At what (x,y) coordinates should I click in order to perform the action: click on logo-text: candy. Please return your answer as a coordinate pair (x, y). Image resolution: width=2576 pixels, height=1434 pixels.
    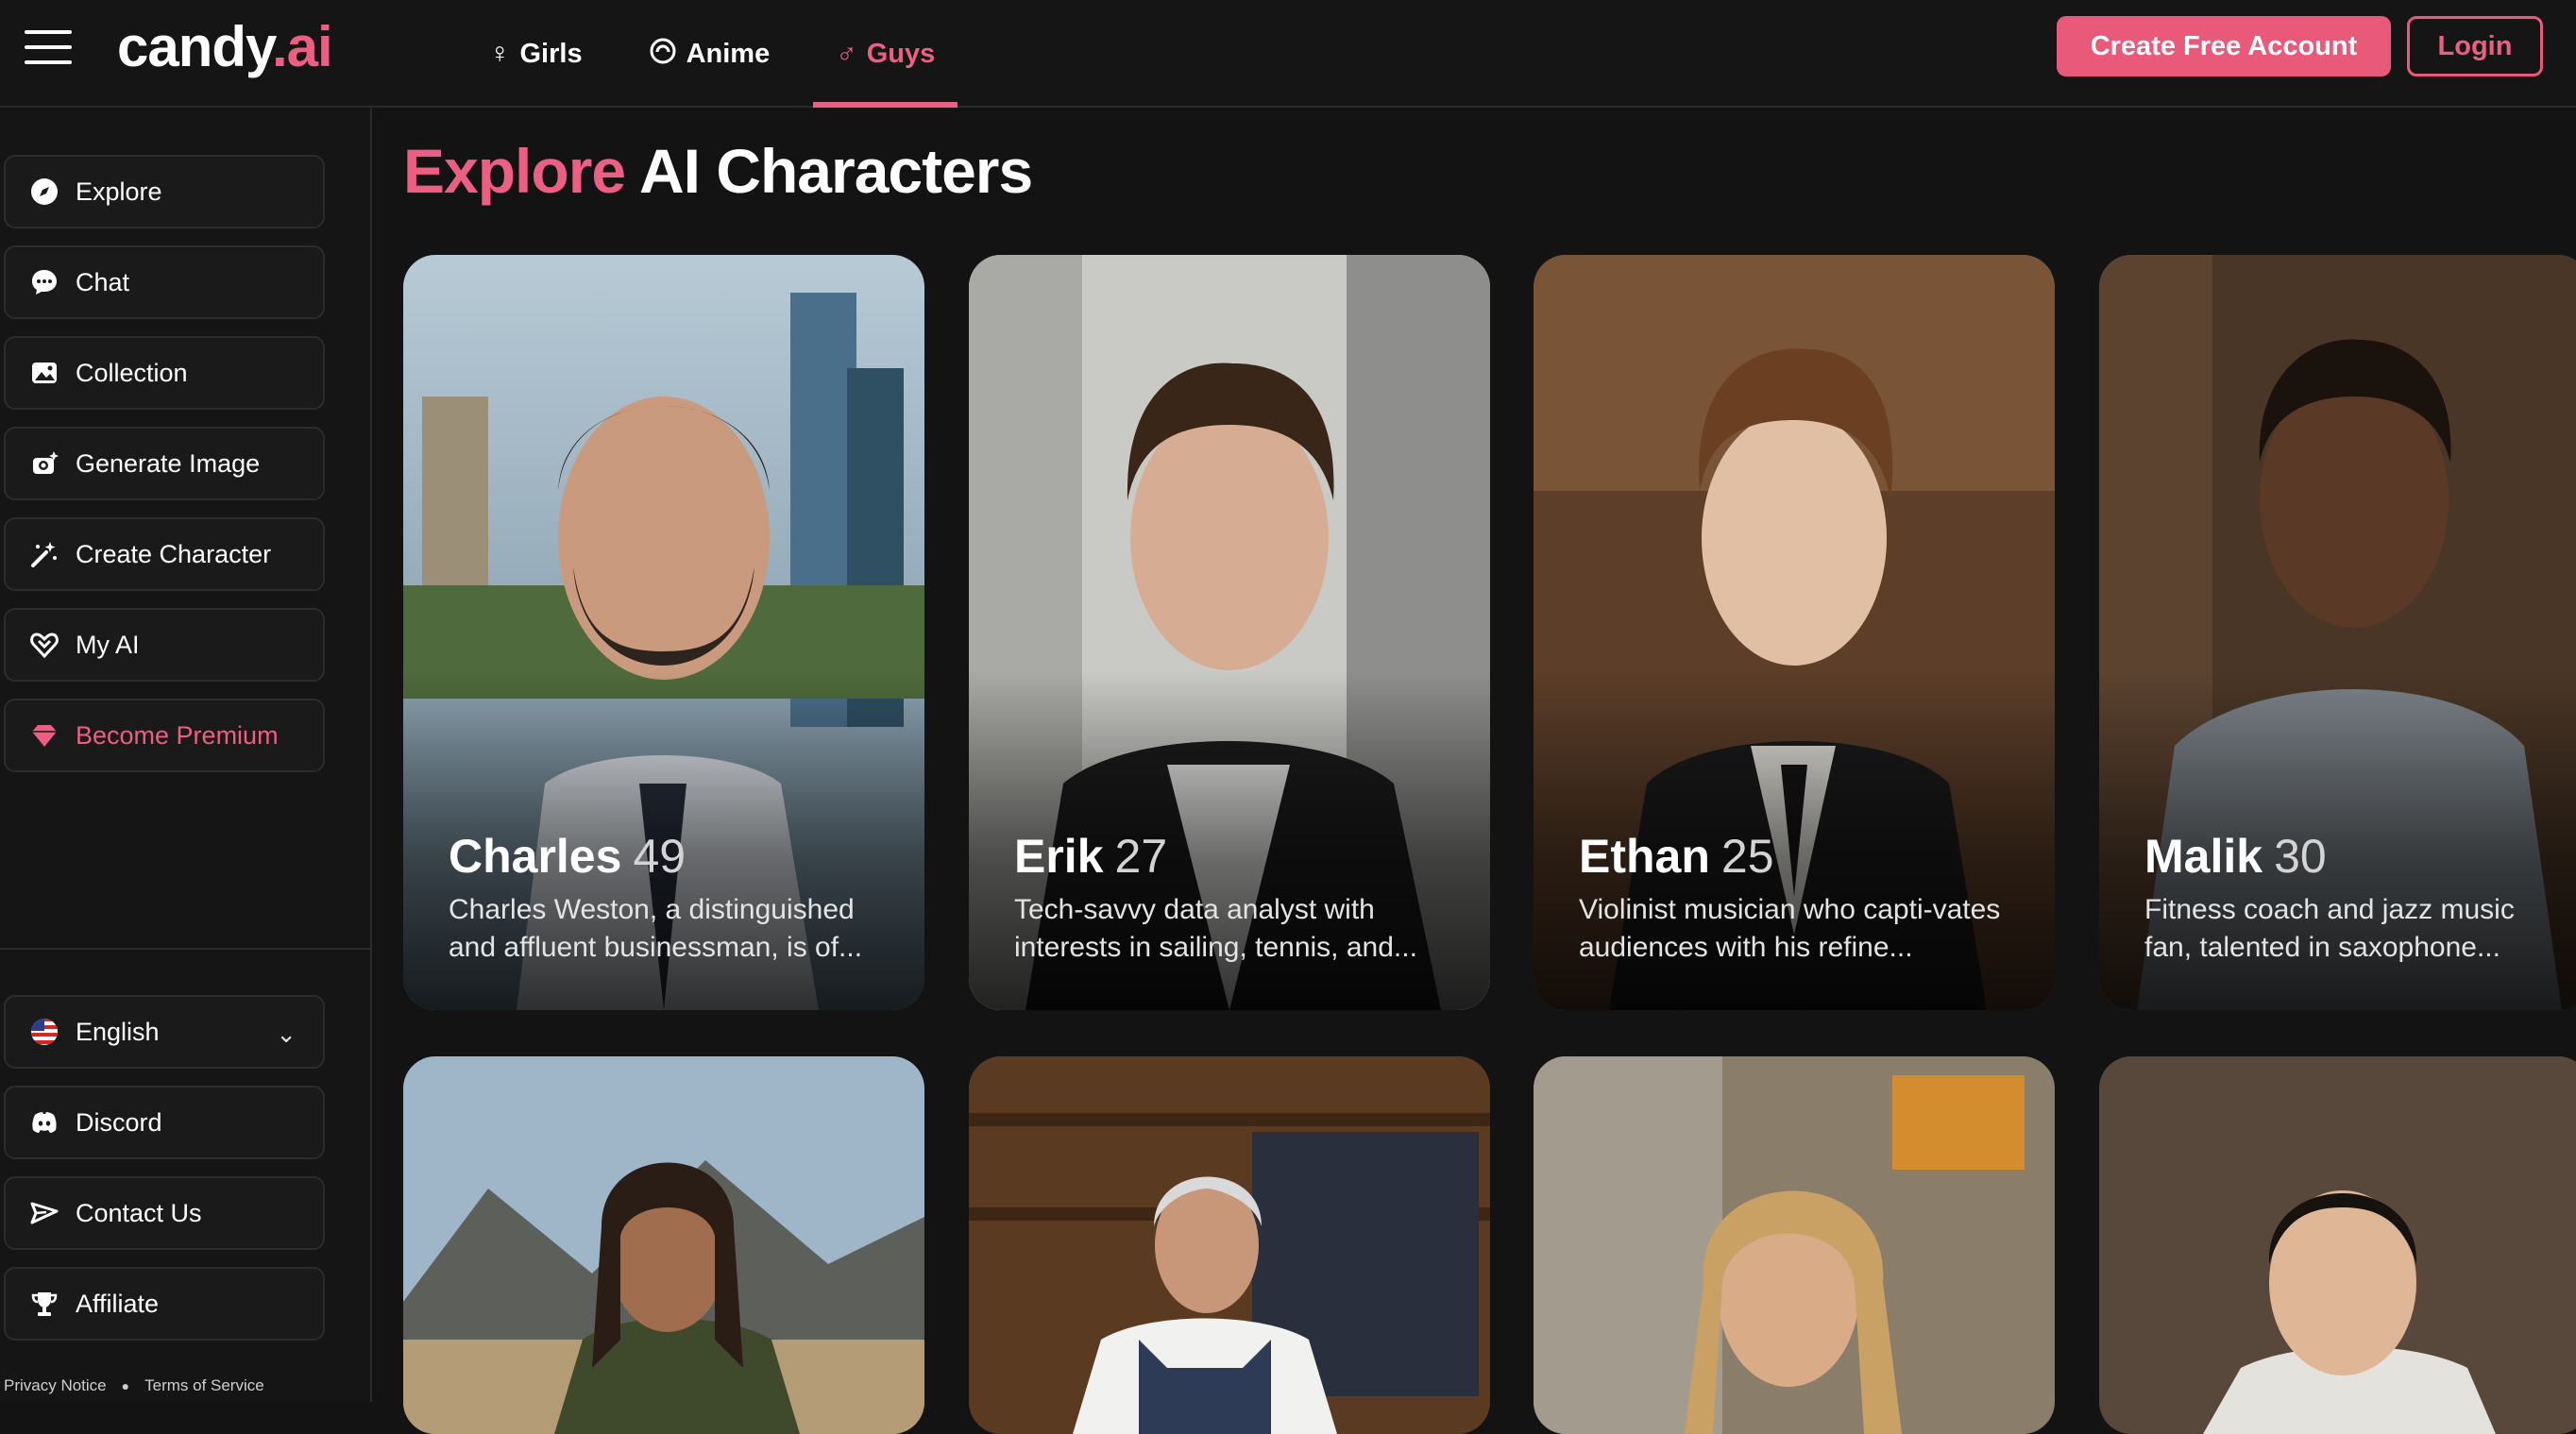
    Looking at the image, I should click on (195, 46).